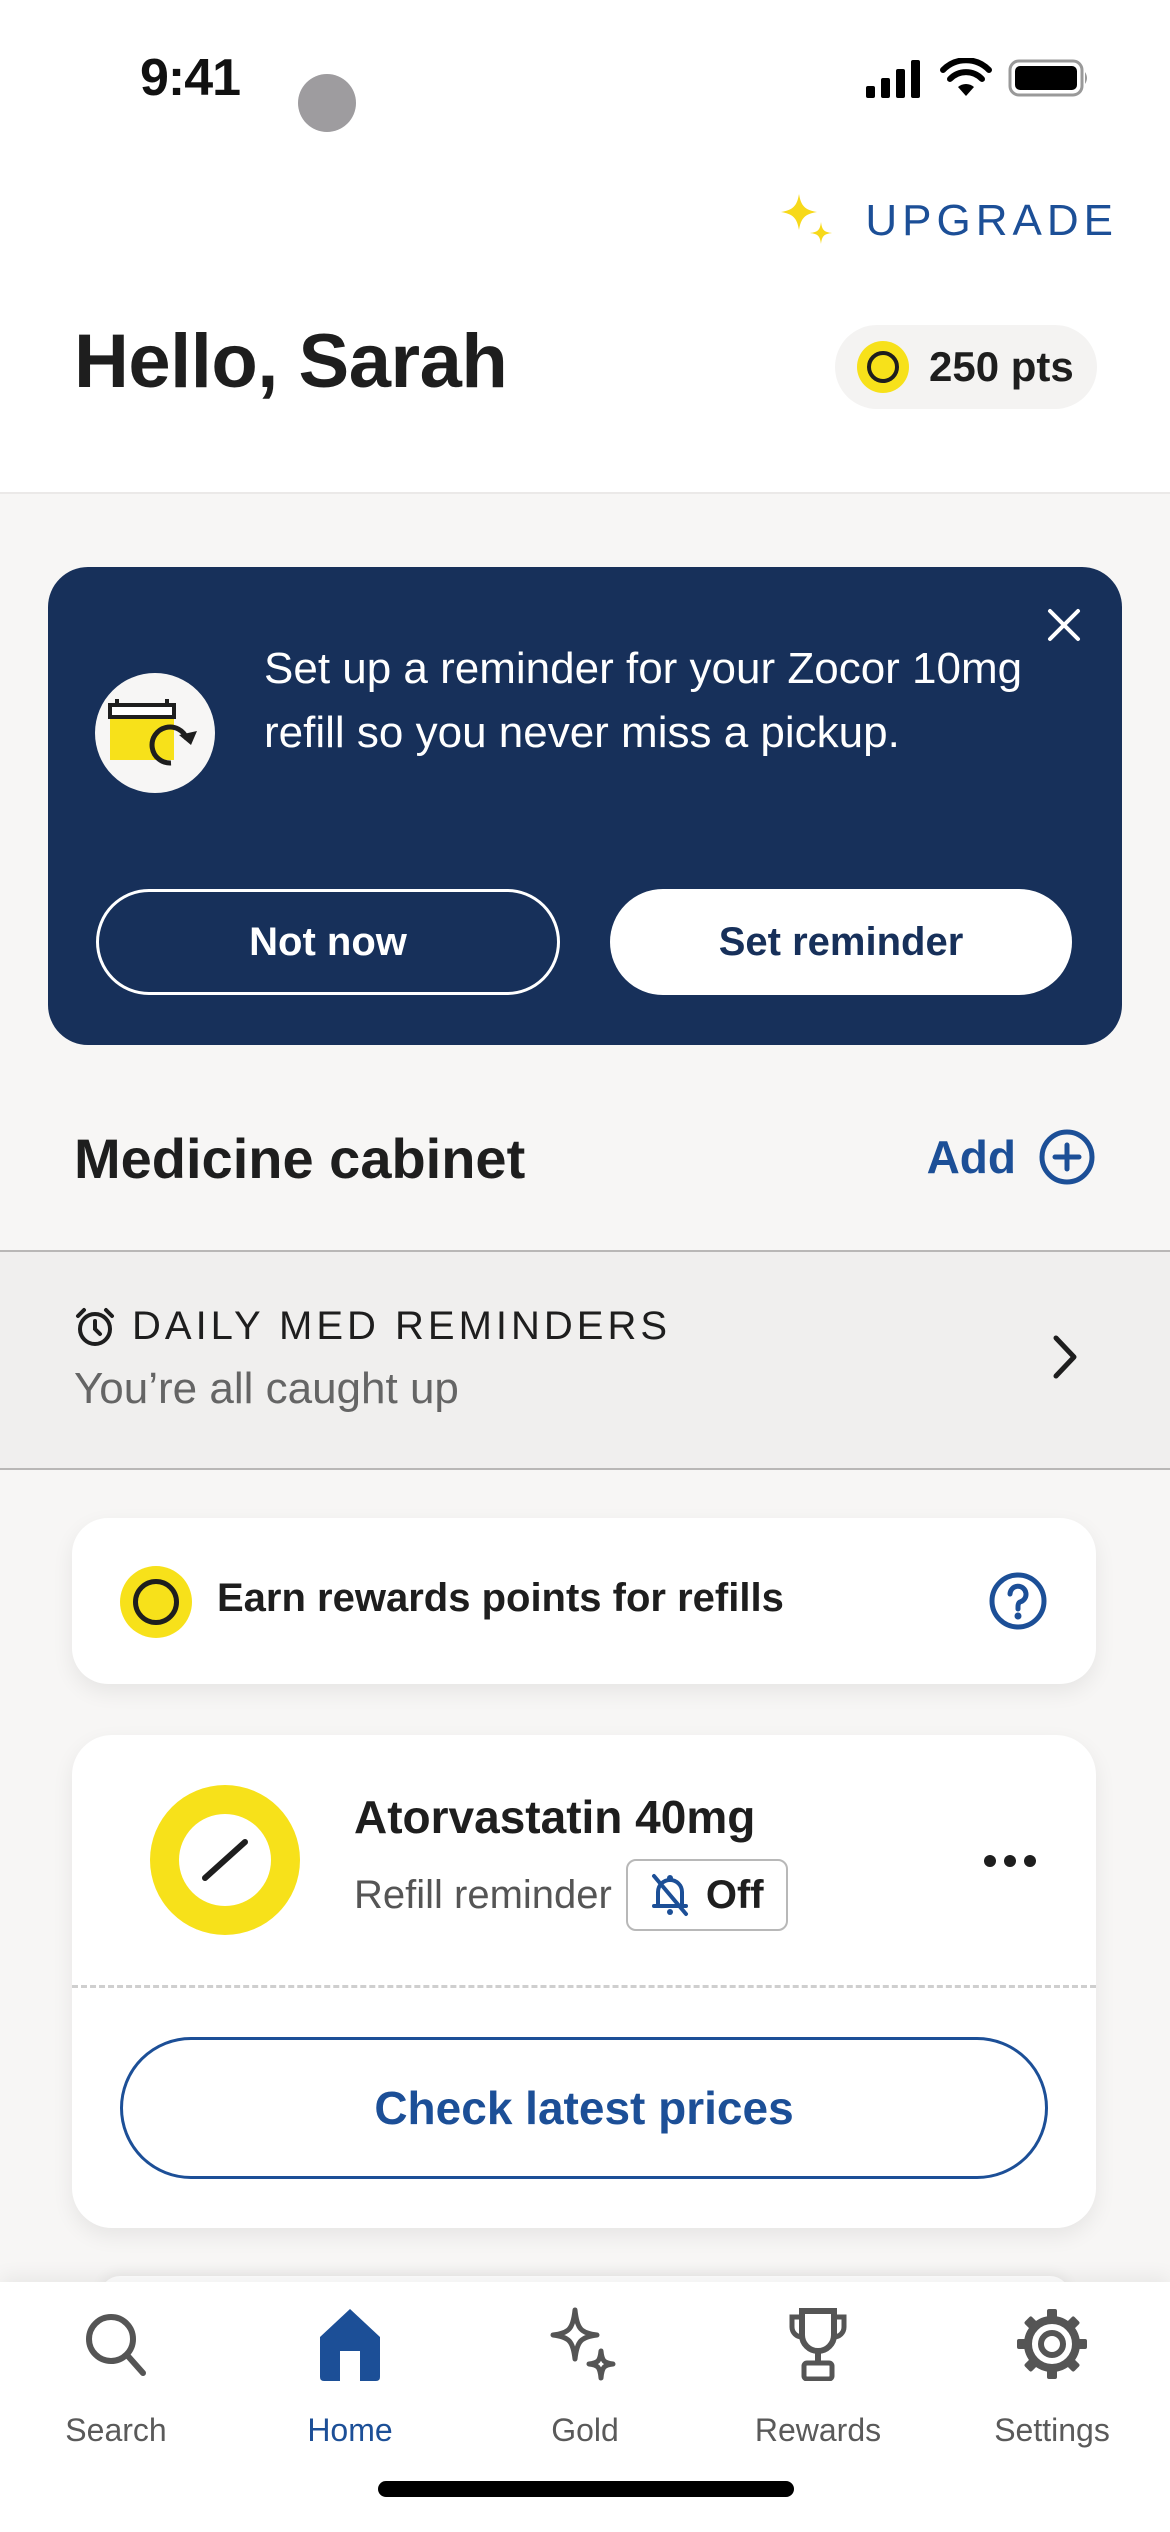 The image size is (1170, 2532). What do you see at coordinates (734, 1894) in the screenshot?
I see `refill-reminder-state: Off` at bounding box center [734, 1894].